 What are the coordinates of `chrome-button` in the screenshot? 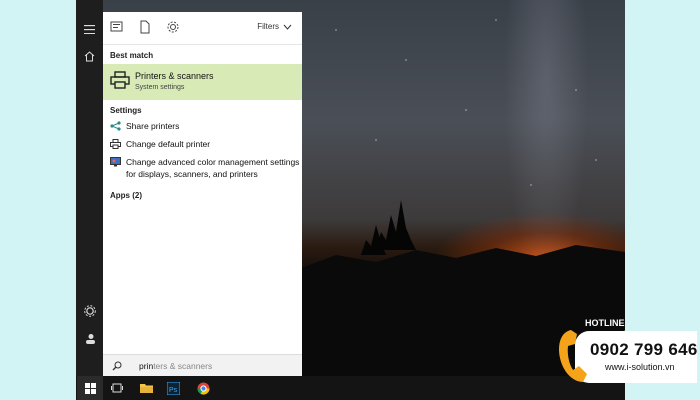 It's located at (203, 388).